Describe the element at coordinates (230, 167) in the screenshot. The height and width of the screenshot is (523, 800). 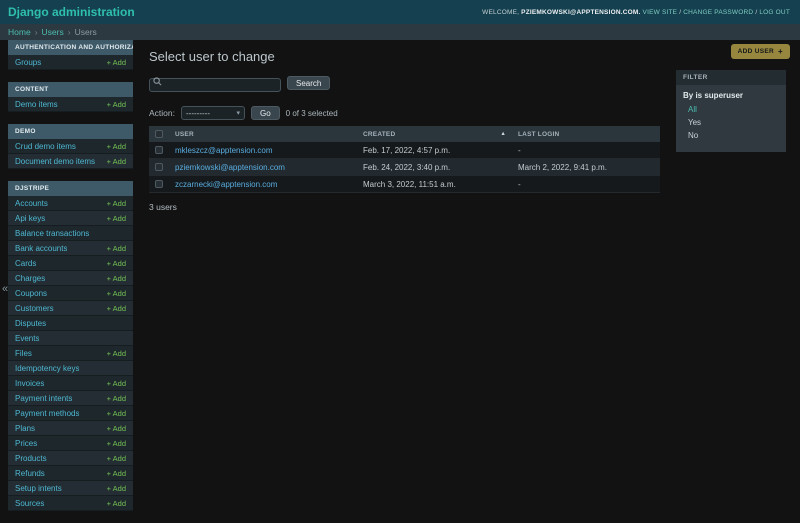
I see `user-link: pziemkowski@apptension.com` at that location.